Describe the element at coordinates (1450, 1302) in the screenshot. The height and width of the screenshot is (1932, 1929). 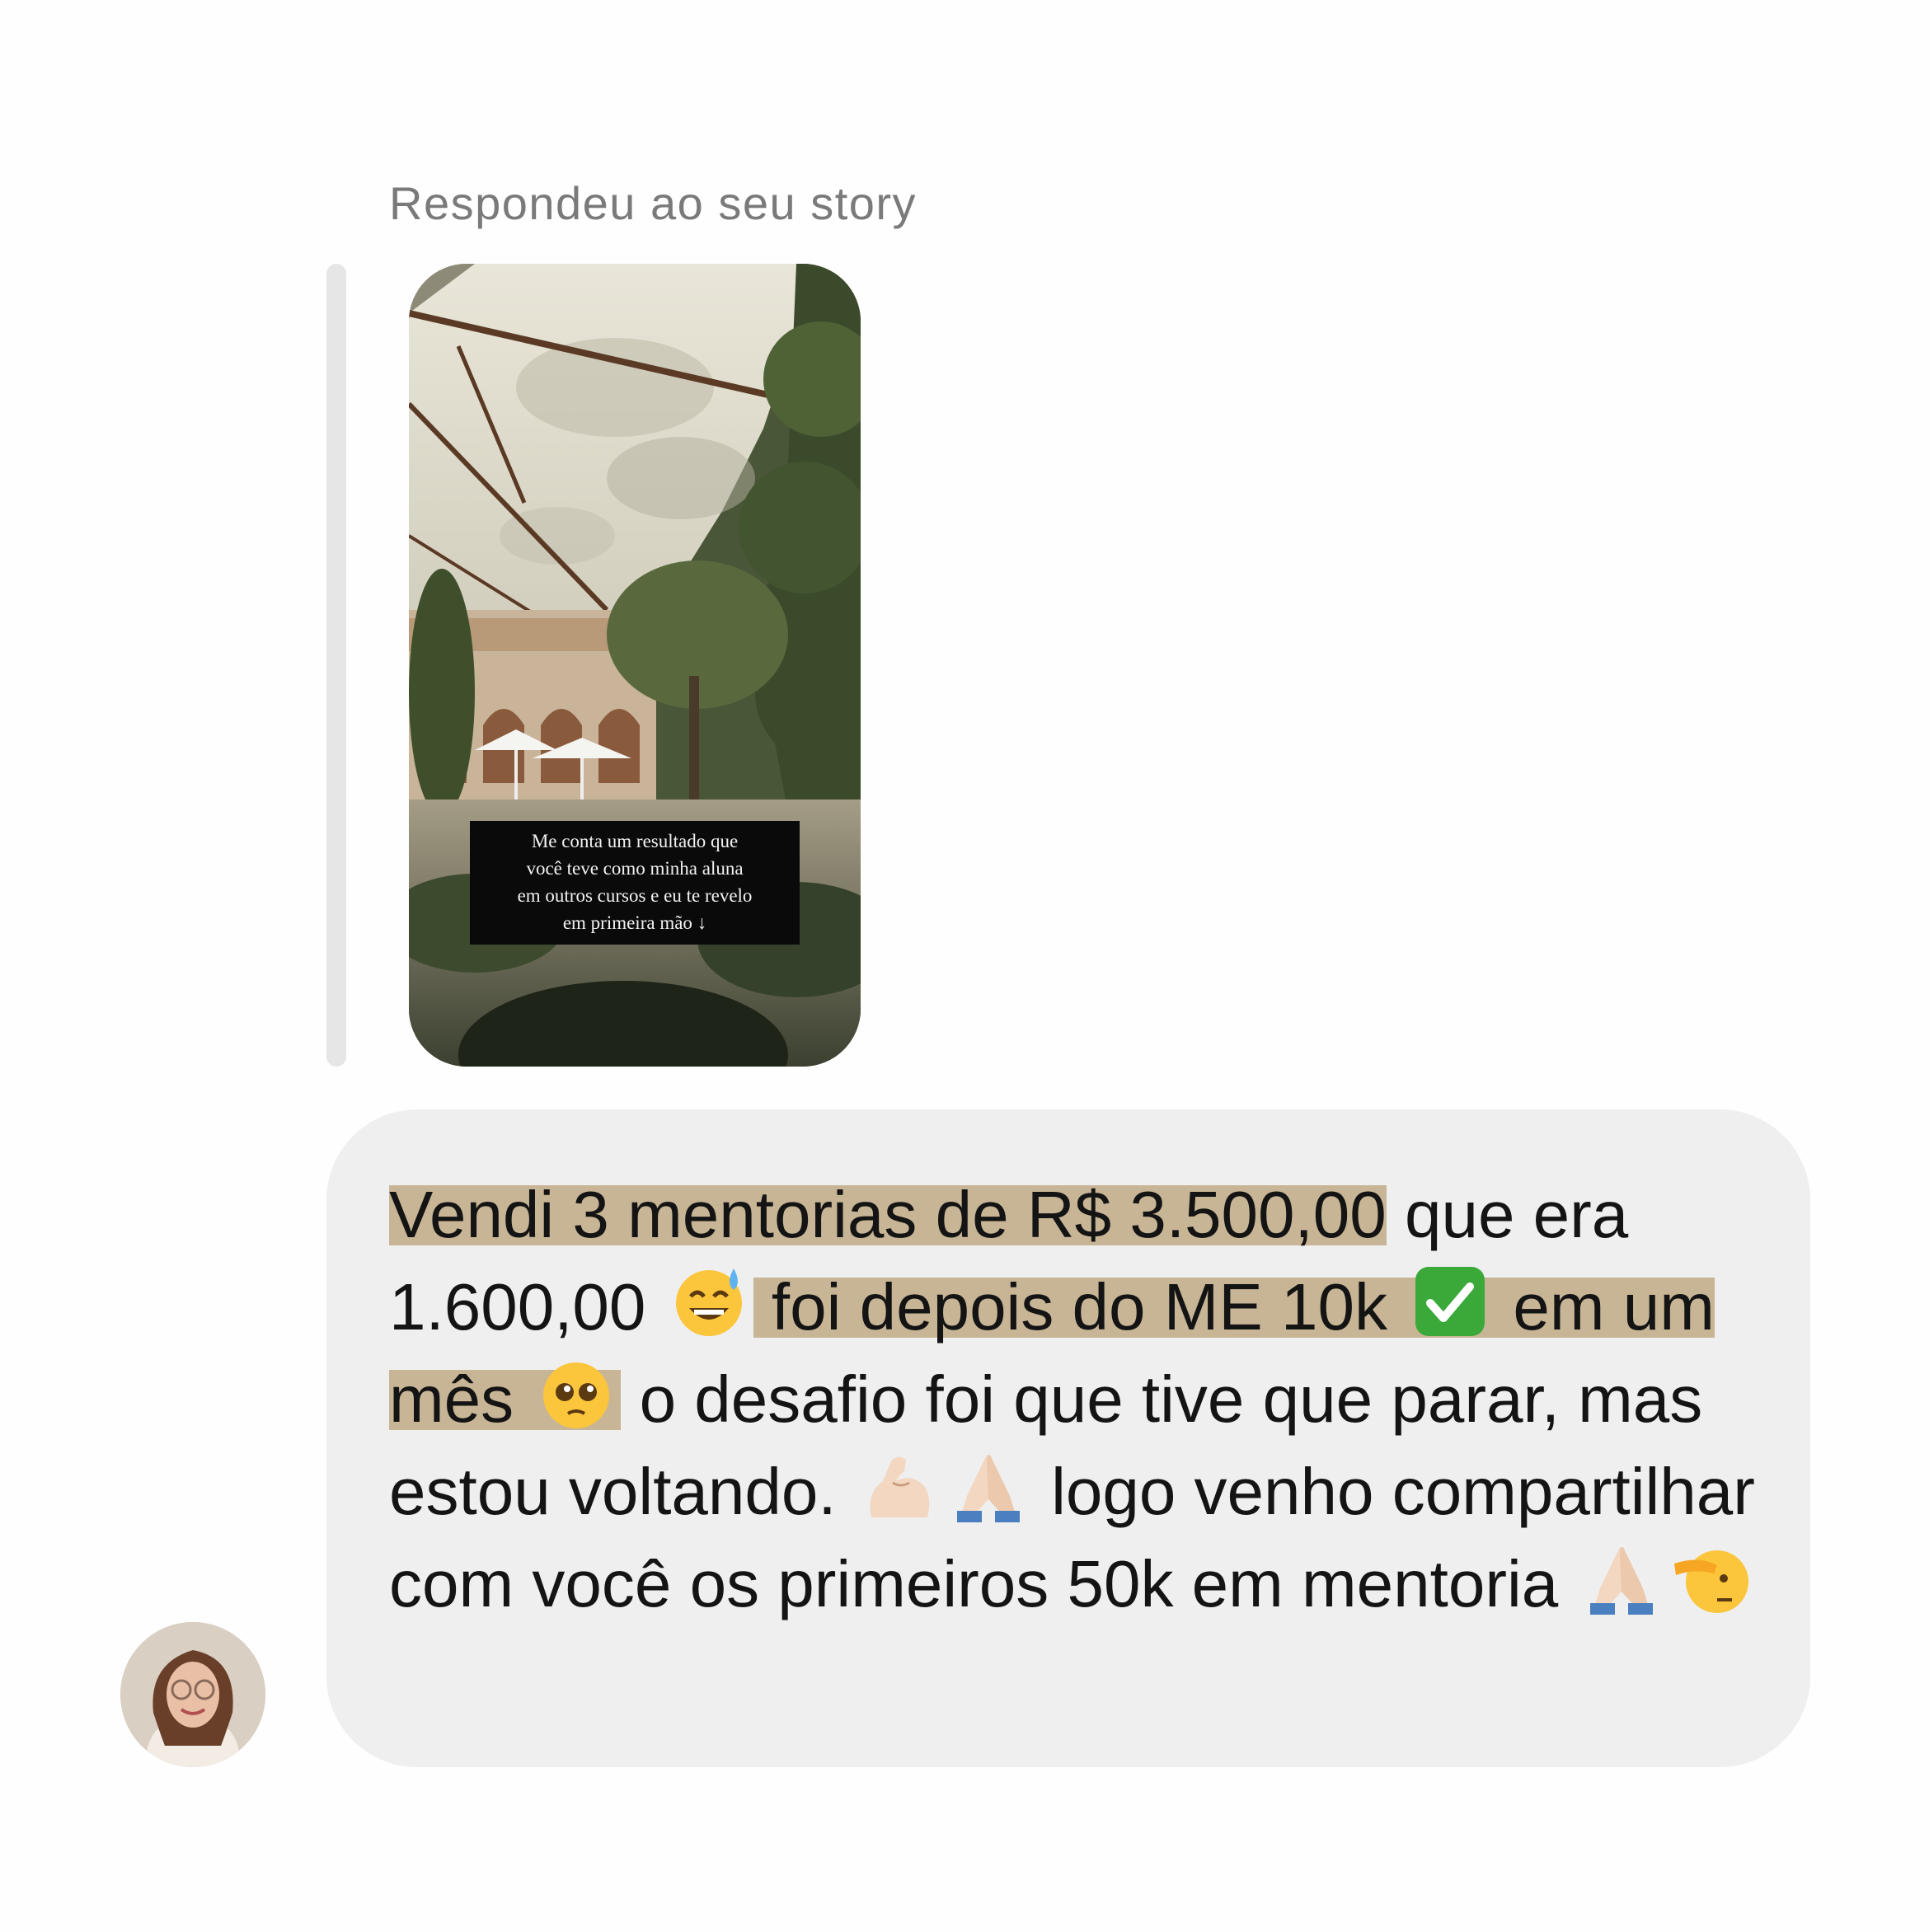
I see `check-mark-button-icon` at that location.